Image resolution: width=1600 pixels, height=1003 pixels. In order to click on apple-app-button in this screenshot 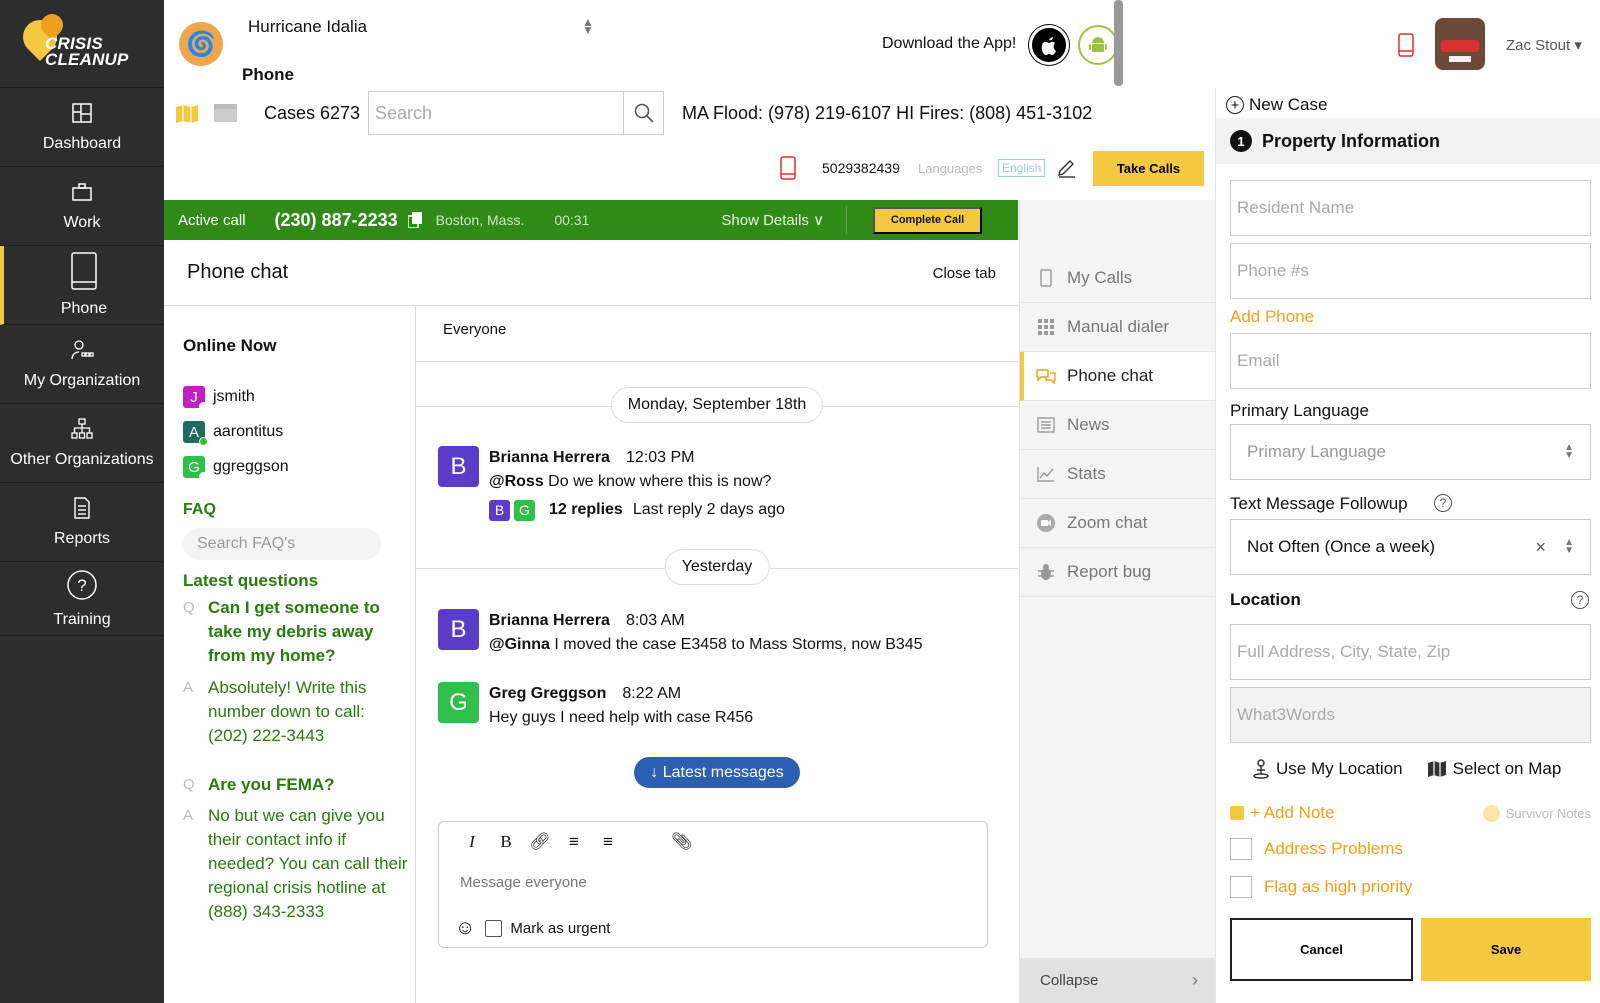, I will do `click(1049, 45)`.